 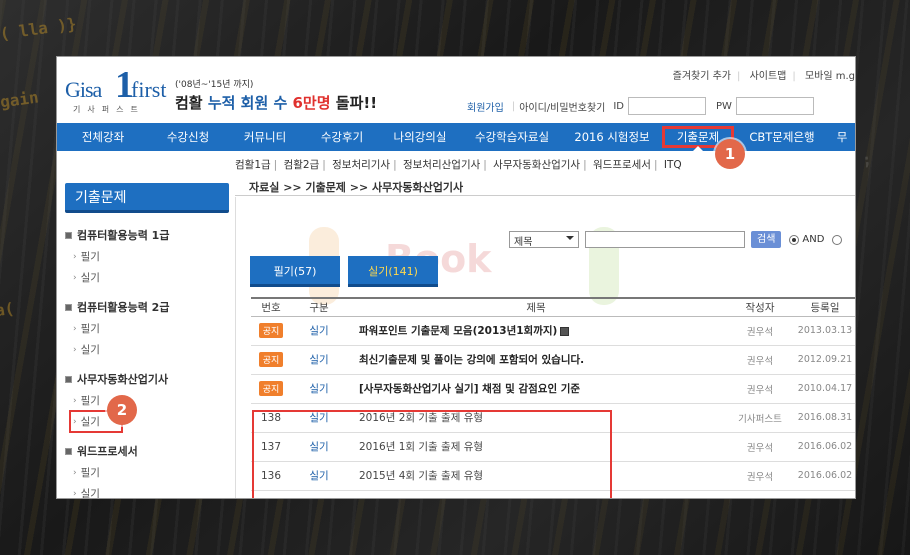 What do you see at coordinates (536, 476) in the screenshot?
I see `row-title: 2015년 4회 기출 출제 유형` at bounding box center [536, 476].